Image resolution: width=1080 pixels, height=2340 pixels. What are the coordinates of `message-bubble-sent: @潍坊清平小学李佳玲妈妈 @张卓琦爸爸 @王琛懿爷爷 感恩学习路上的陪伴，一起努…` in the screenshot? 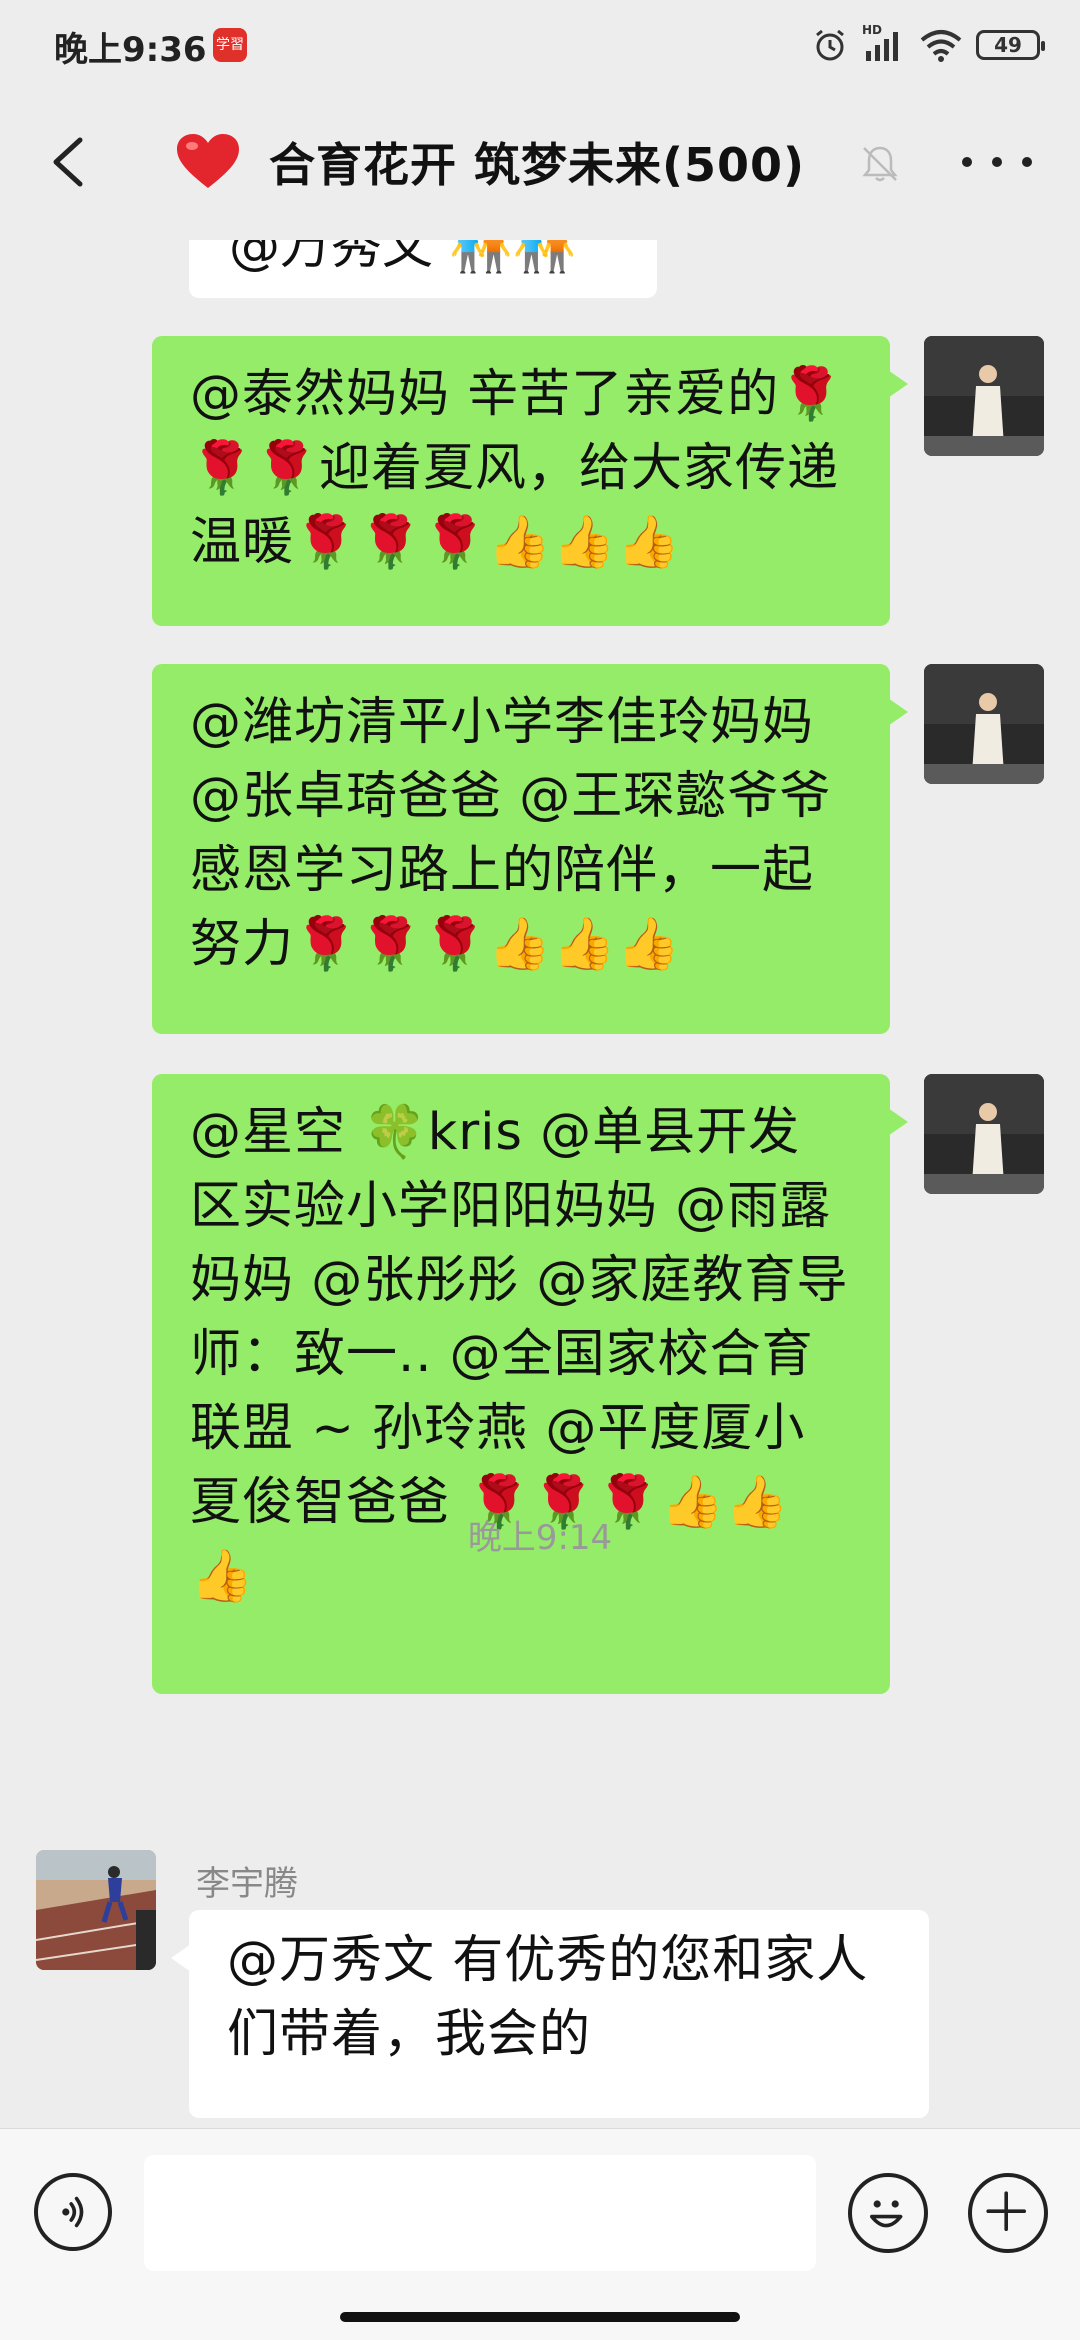 It's located at (530, 849).